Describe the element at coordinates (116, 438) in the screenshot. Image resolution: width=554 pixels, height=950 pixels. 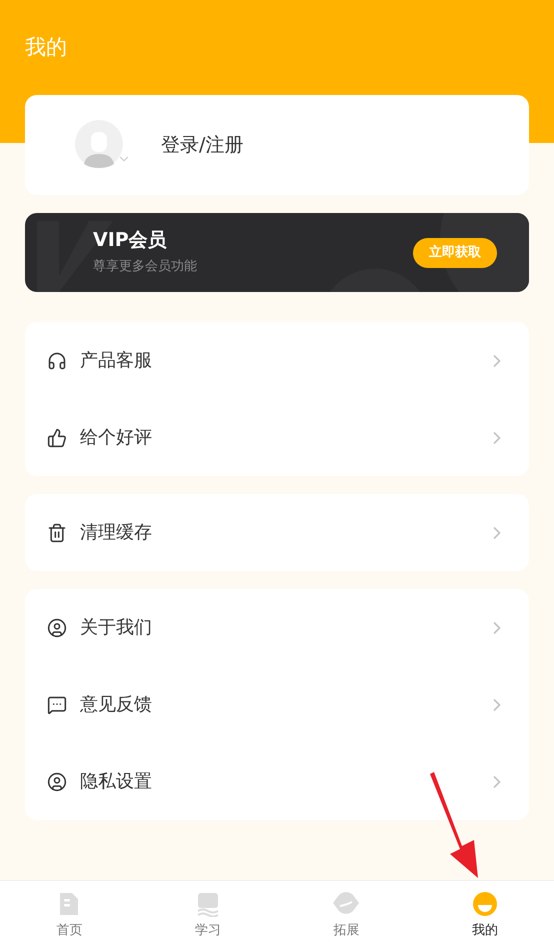
I see `menu-label: 给个好评` at that location.